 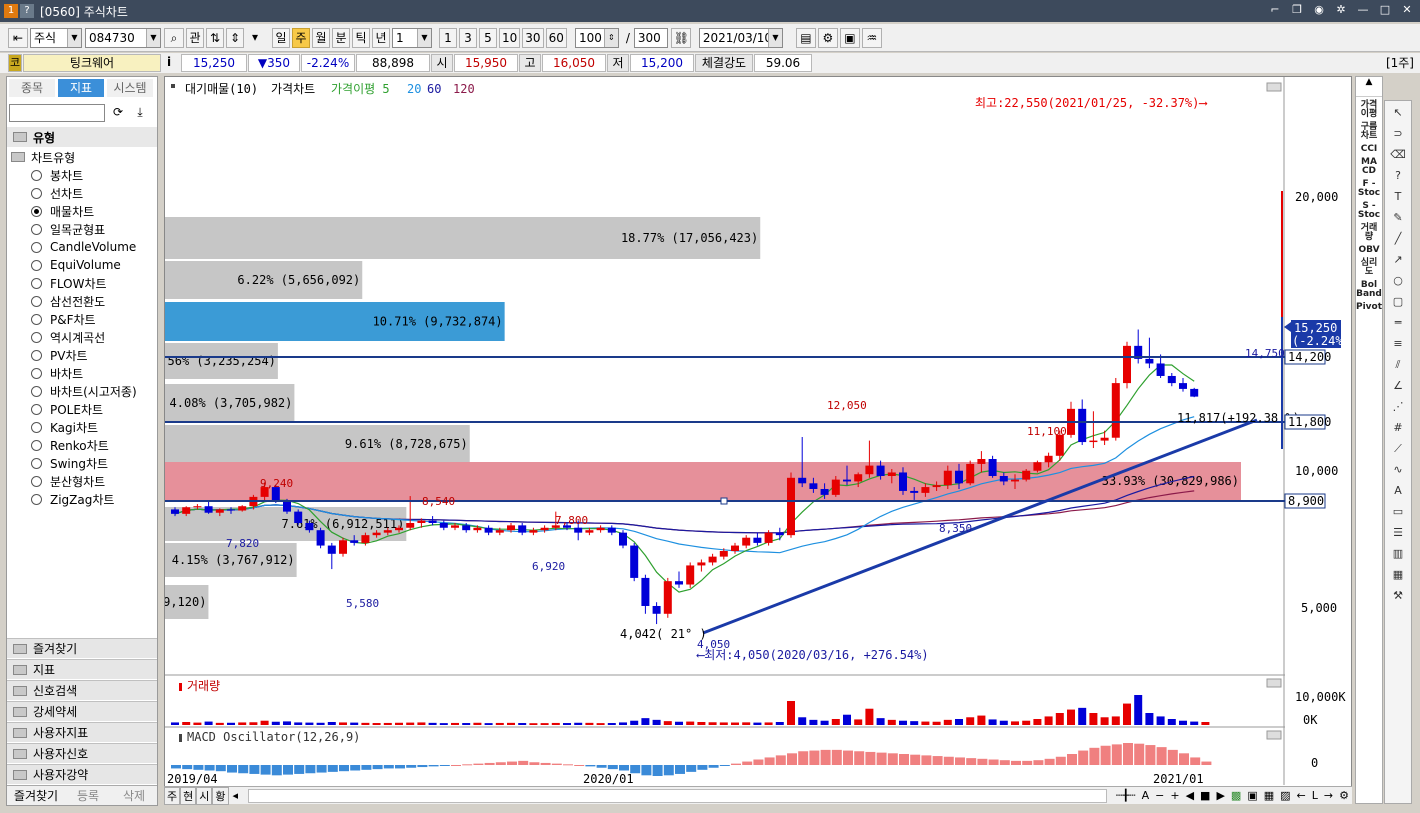 I want to click on bottom-tab-1: 현, so click(x=188, y=795).